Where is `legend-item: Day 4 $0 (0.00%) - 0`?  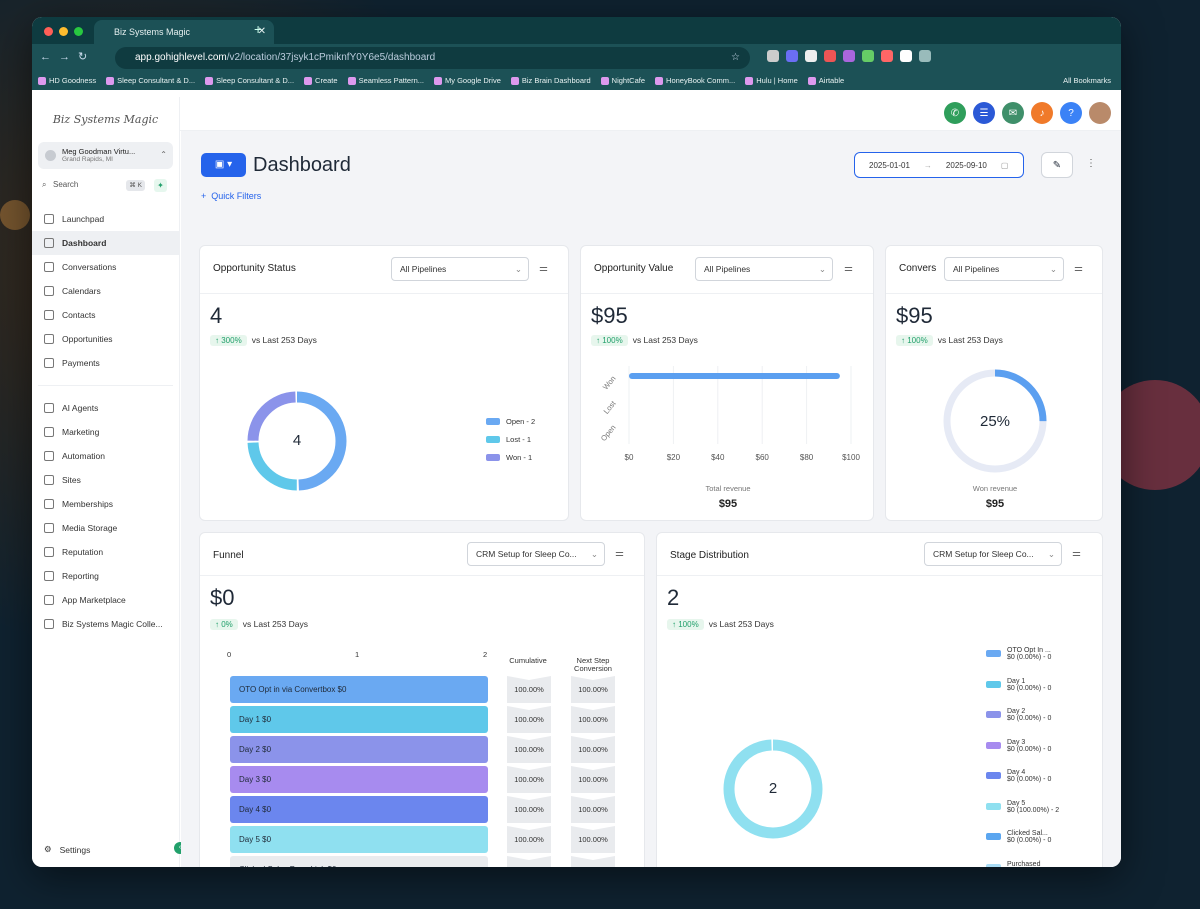
legend-item: Day 4 $0 (0.00%) - 0 is located at coordinates (1022, 784).